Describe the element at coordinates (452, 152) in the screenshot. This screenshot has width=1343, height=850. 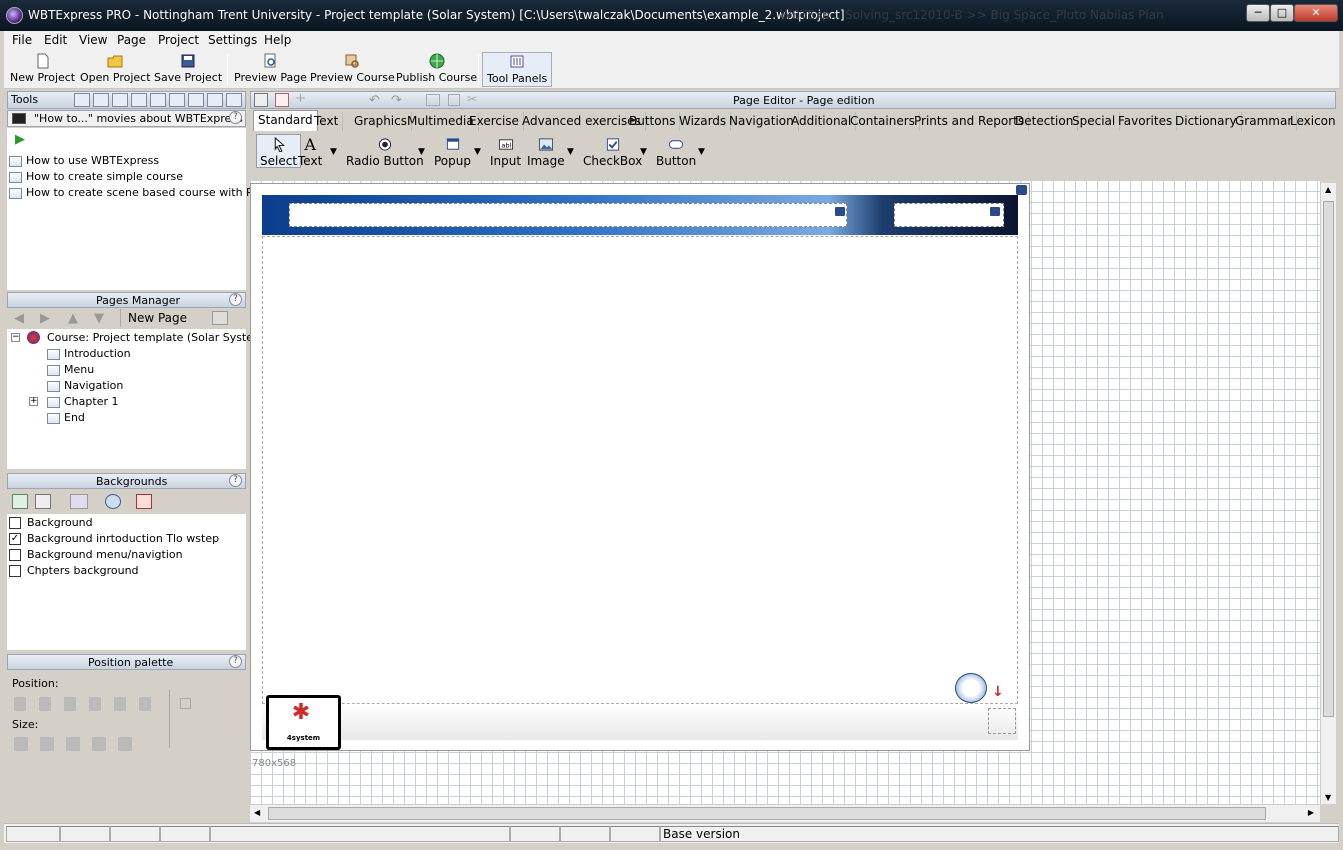
I see `popup-tool-button: Popup` at that location.